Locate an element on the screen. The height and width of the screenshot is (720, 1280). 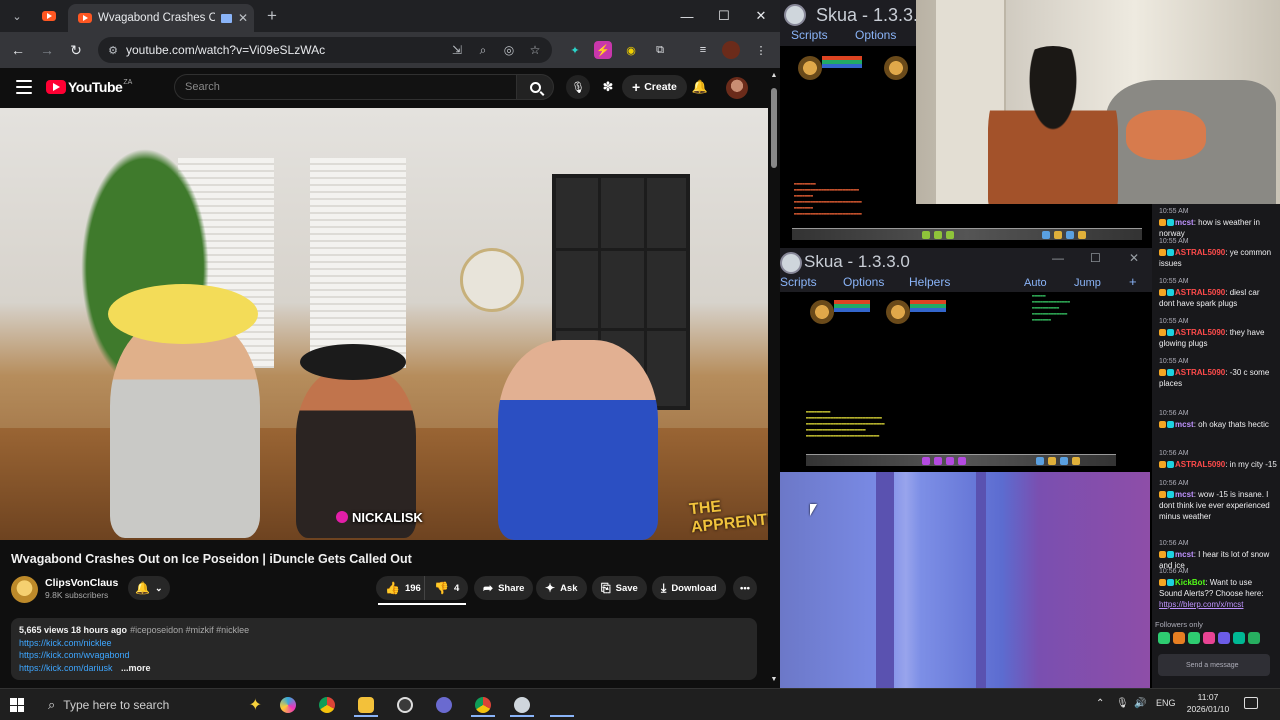
site-info-icon: ⚙ is located at coordinates (113, 50).